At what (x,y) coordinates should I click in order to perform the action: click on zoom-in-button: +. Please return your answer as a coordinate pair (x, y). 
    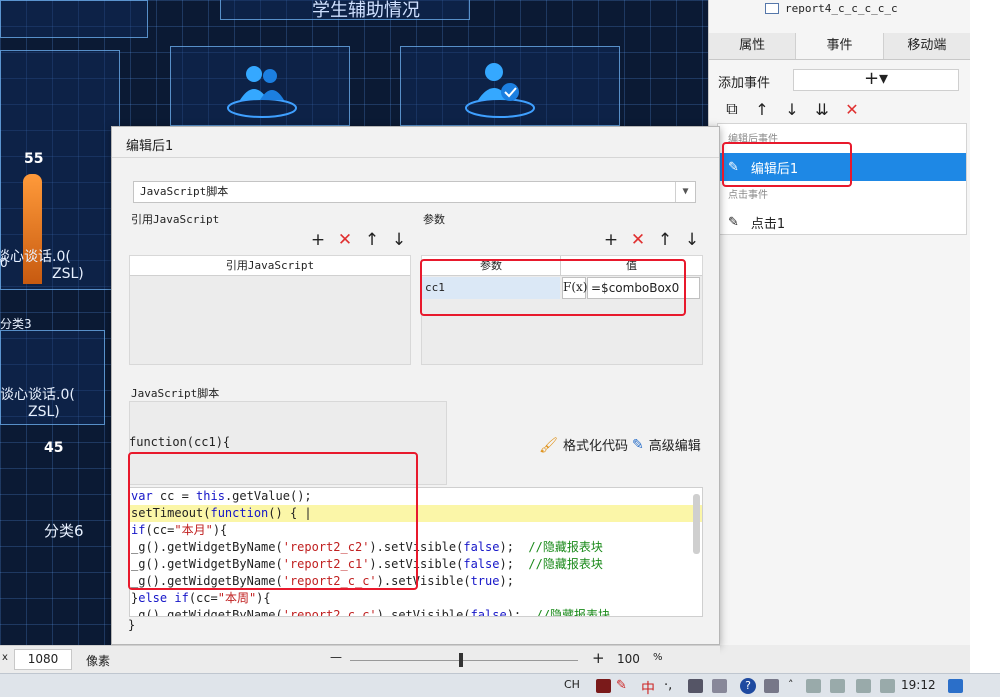
    Looking at the image, I should click on (598, 658).